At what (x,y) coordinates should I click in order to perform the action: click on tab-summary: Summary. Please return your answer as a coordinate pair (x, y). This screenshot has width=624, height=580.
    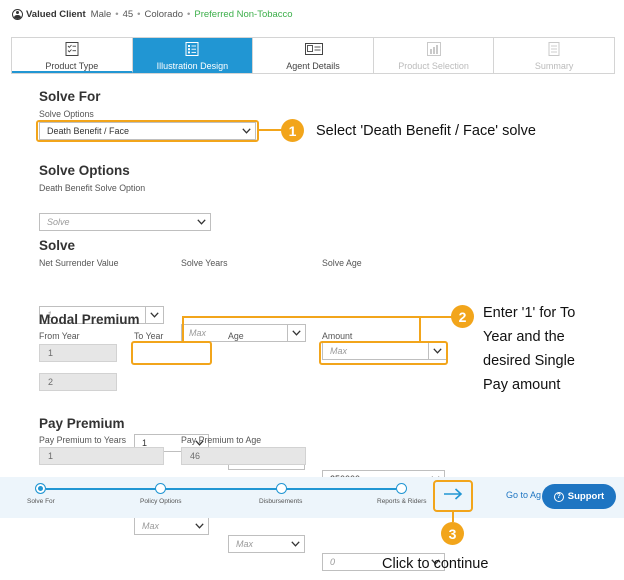
    Looking at the image, I should click on (554, 55).